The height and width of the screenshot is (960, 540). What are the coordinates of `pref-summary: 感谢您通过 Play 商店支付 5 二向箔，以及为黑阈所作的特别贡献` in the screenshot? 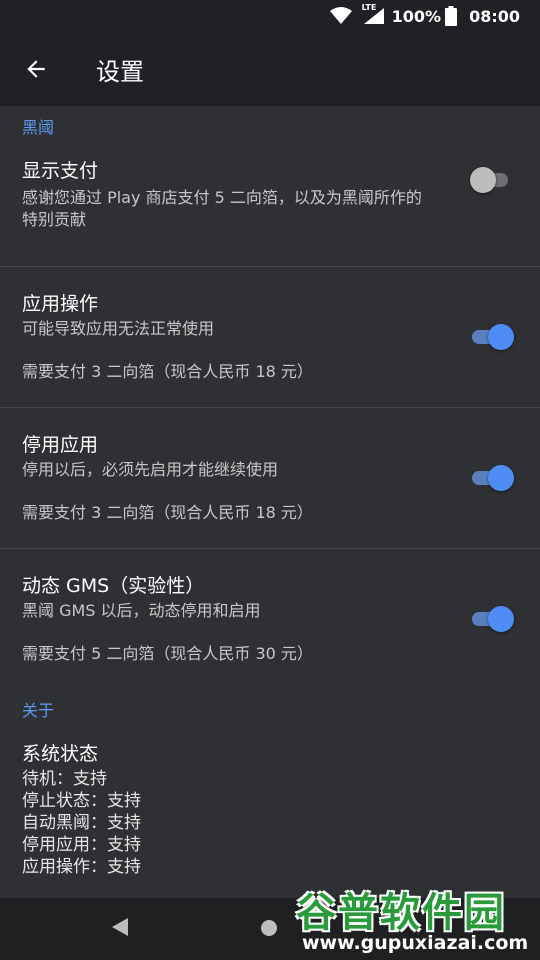 It's located at (222, 208).